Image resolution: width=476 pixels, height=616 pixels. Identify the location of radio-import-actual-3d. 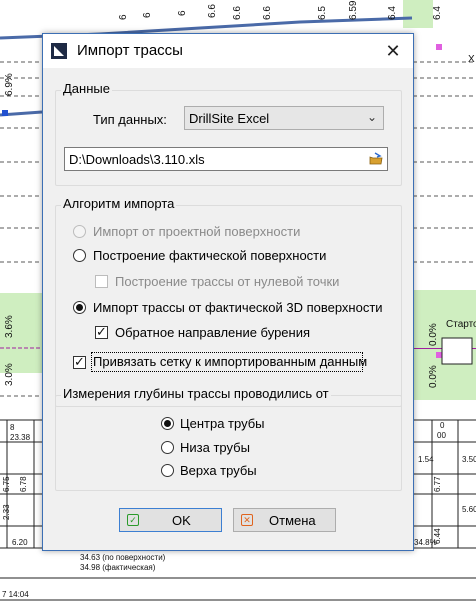
(79, 307).